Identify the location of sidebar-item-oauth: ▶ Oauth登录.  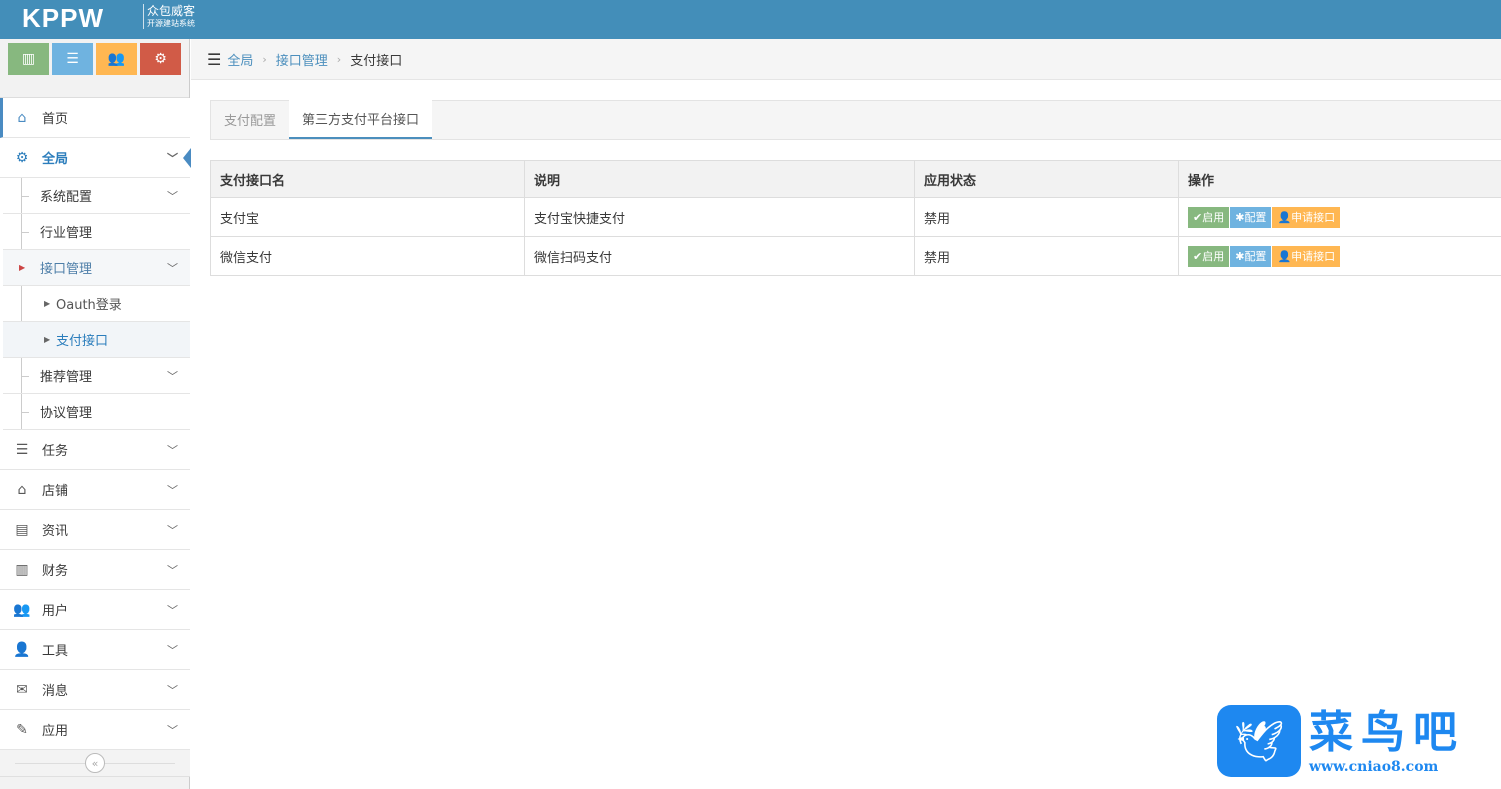
(96, 304).